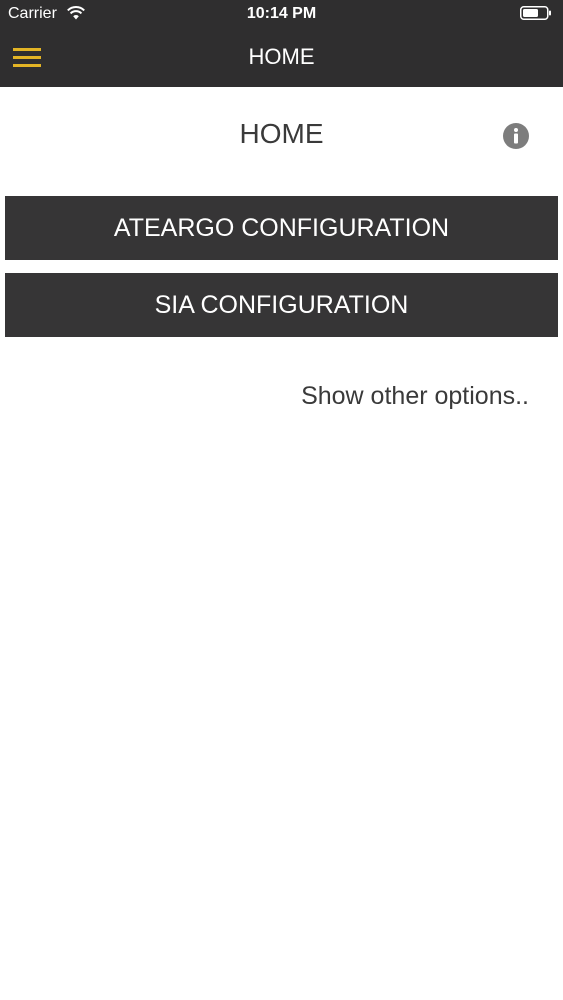 The height and width of the screenshot is (1000, 563). What do you see at coordinates (535, 13) in the screenshot?
I see `battery-icon` at bounding box center [535, 13].